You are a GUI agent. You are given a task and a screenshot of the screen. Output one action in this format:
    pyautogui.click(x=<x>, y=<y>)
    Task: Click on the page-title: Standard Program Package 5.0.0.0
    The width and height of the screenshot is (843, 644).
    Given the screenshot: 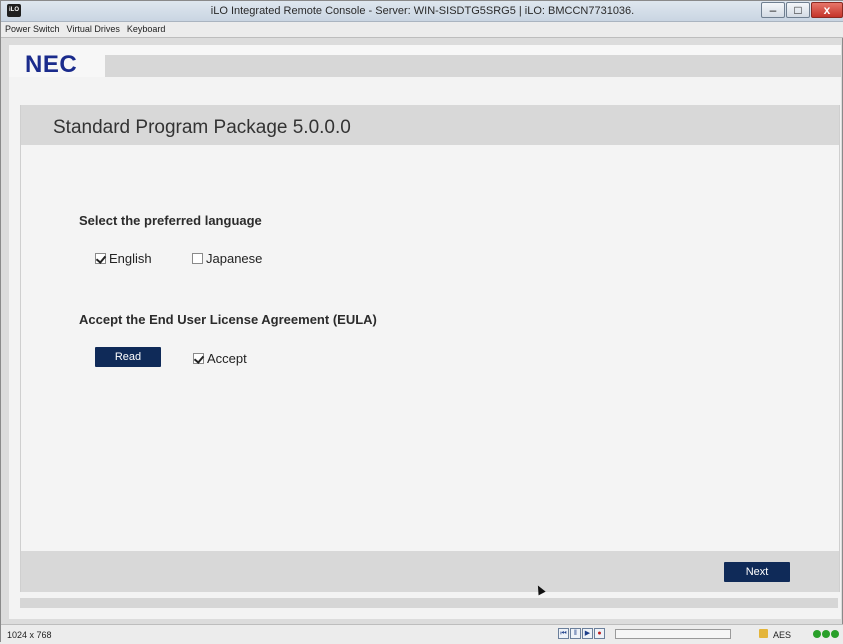 What is the action you would take?
    pyautogui.click(x=202, y=127)
    